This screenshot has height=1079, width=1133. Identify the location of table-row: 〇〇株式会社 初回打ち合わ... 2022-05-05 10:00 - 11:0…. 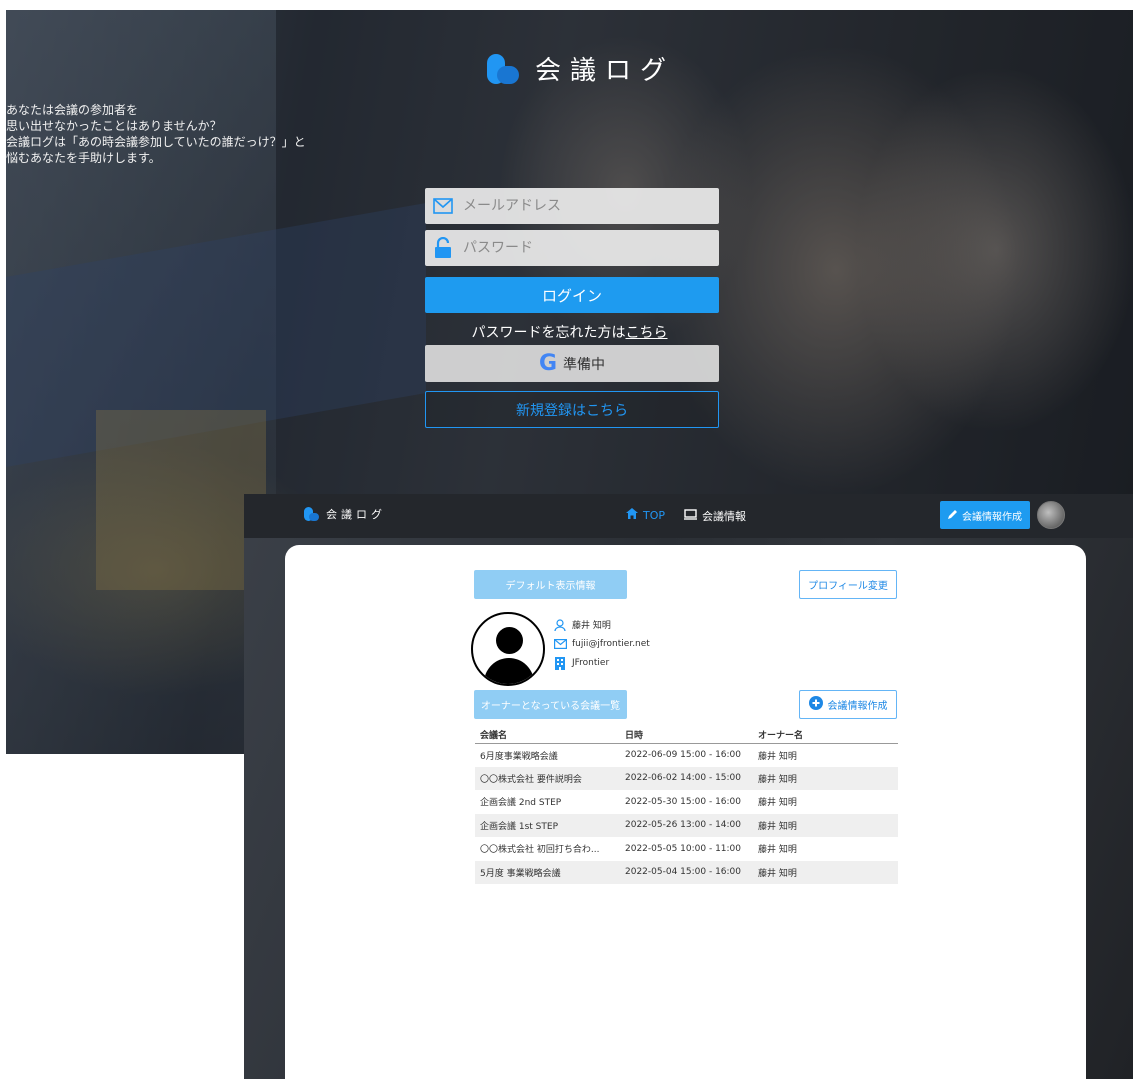
(686, 849).